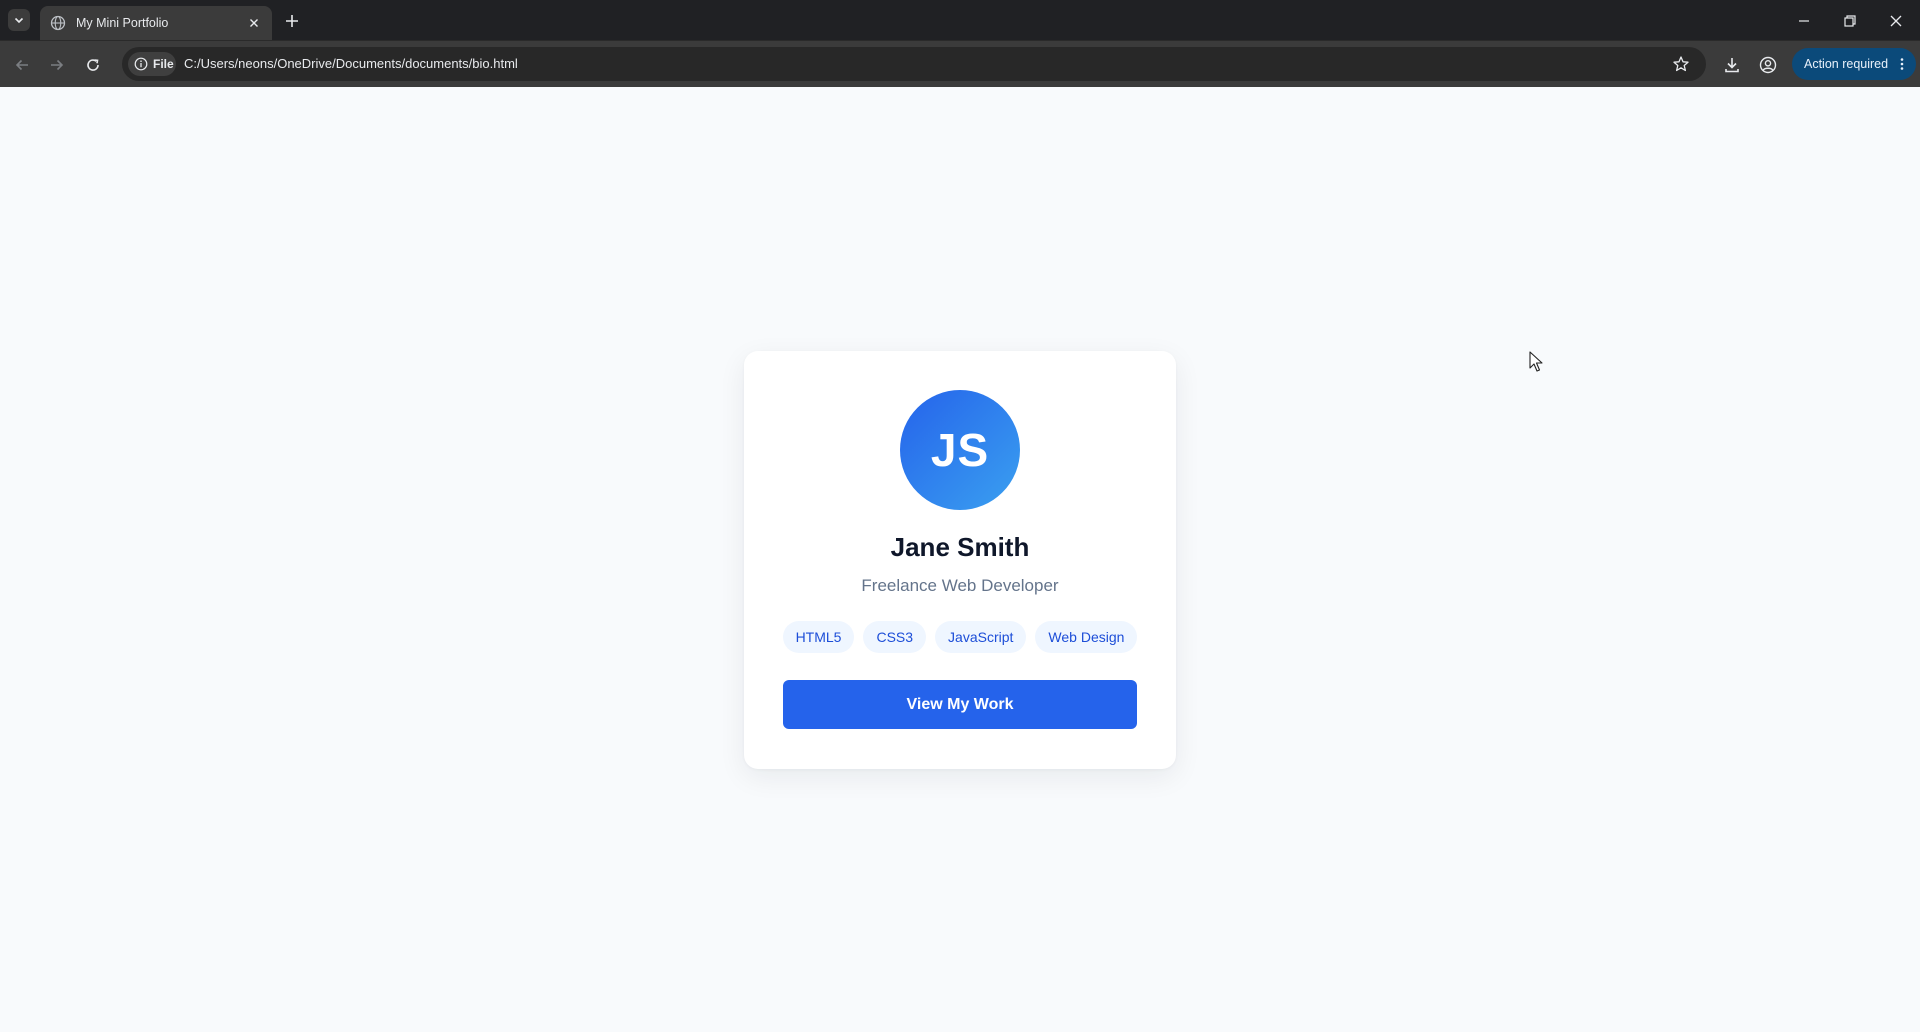 The width and height of the screenshot is (1920, 1032). Describe the element at coordinates (58, 23) in the screenshot. I see `globe-icon` at that location.